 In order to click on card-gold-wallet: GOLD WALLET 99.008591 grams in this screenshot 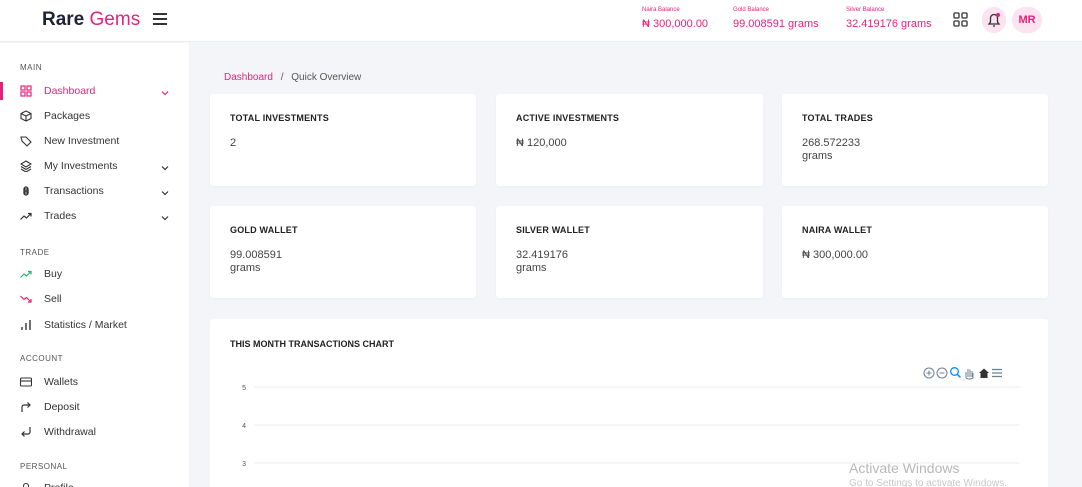, I will do `click(343, 252)`.